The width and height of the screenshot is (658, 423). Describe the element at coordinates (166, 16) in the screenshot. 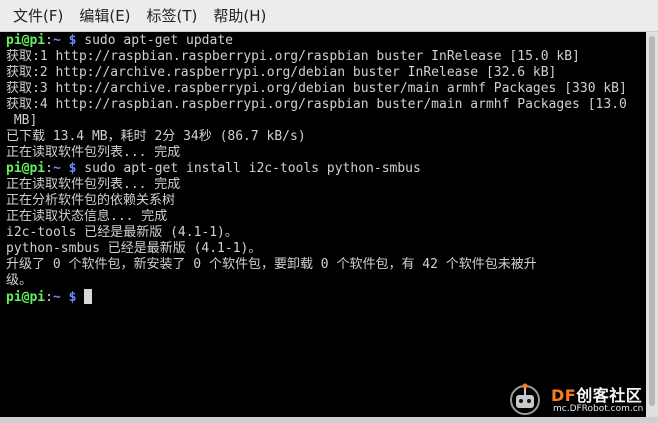

I see `menu-tabs: 标签(T)` at that location.